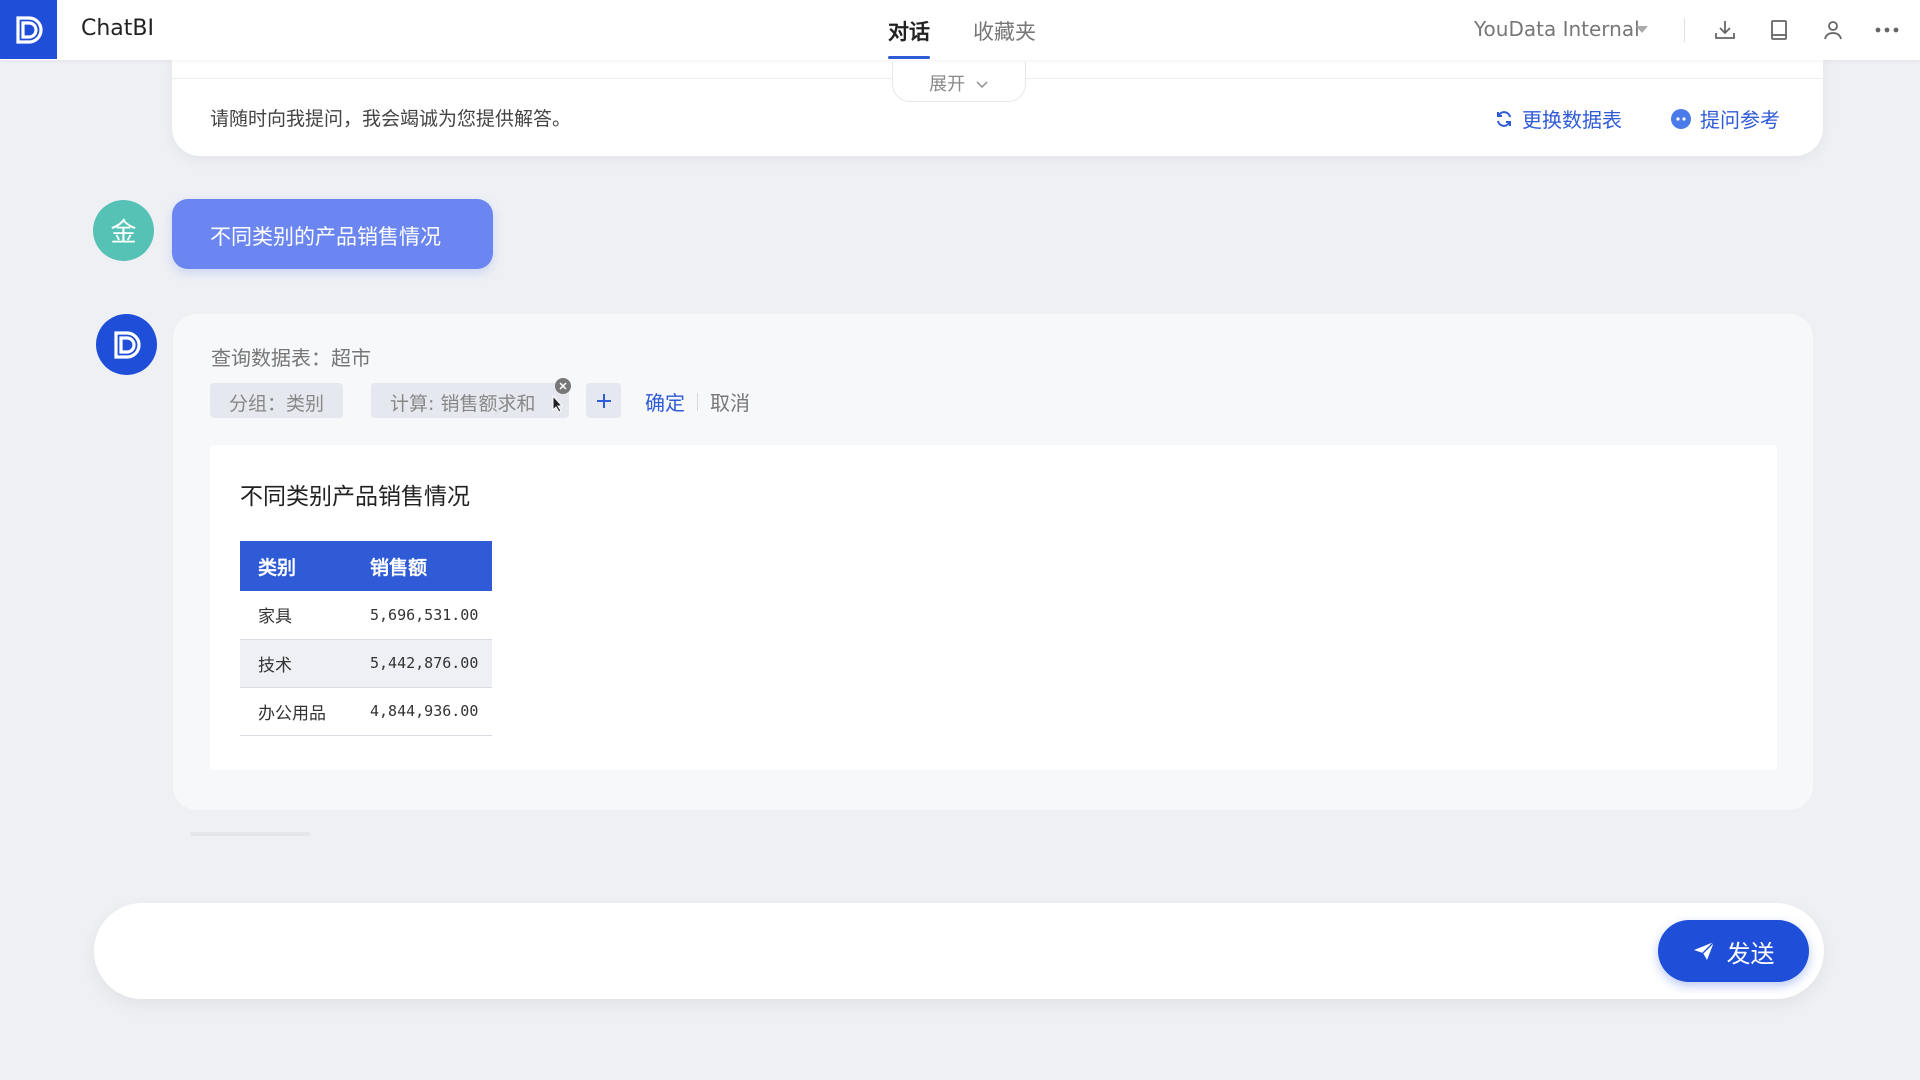 The width and height of the screenshot is (1920, 1080). Describe the element at coordinates (1681, 118) in the screenshot. I see `assistant-icon` at that location.